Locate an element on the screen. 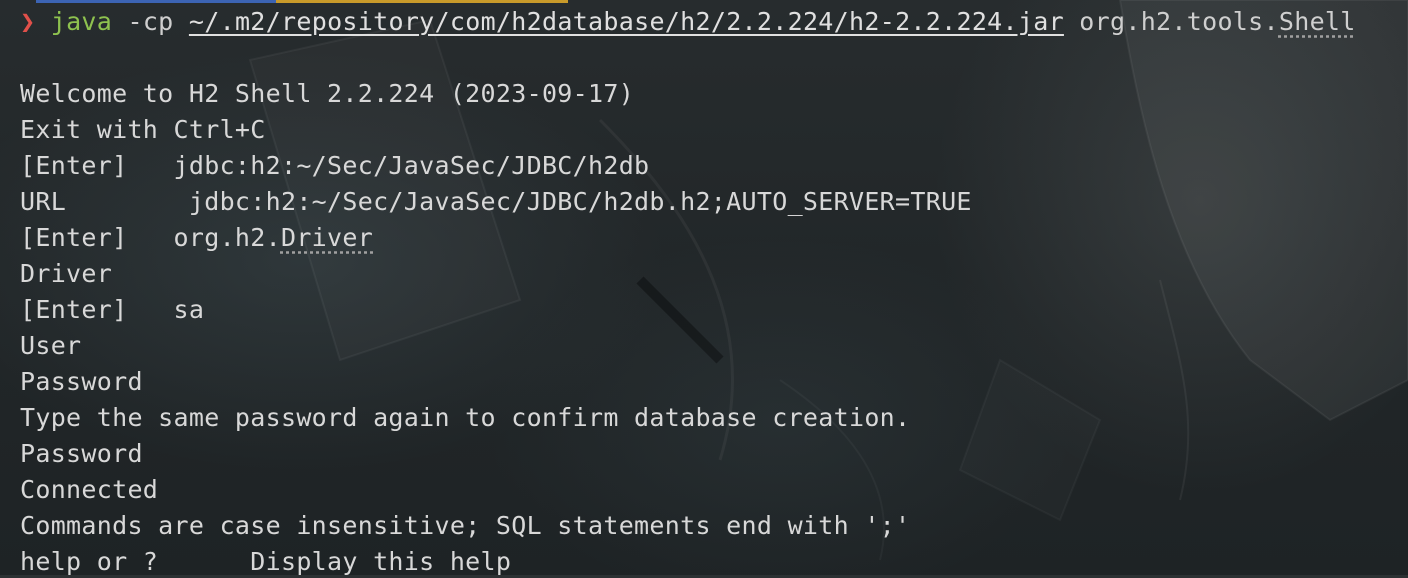 The width and height of the screenshot is (1408, 578). command-name: java is located at coordinates (81, 21).